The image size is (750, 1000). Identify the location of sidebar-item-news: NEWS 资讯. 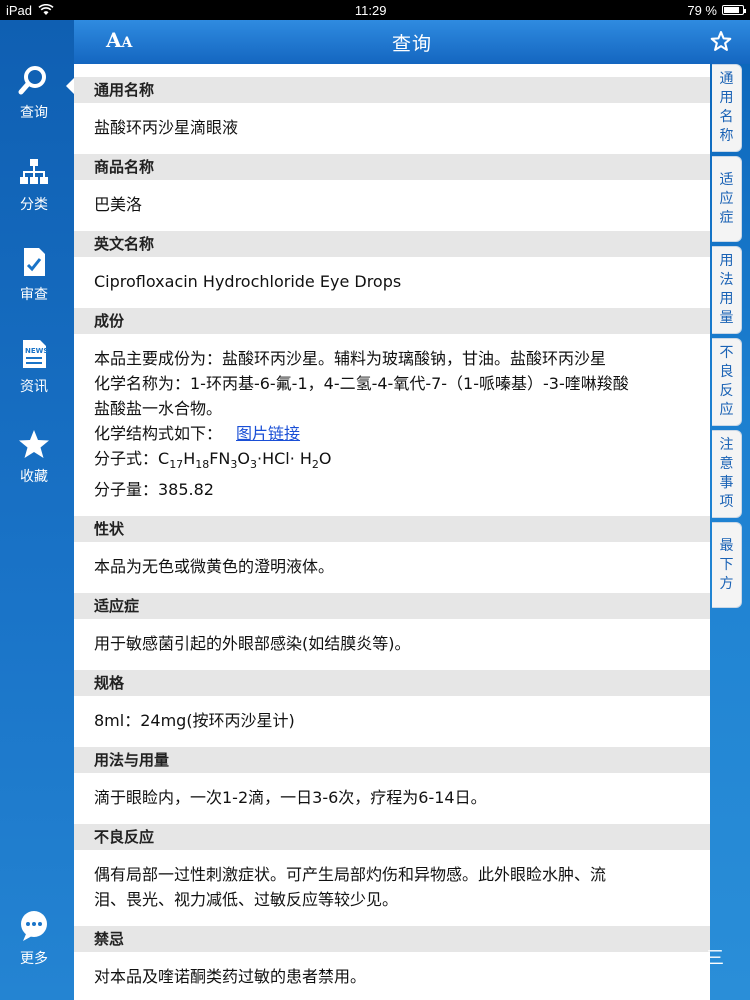
(34, 367).